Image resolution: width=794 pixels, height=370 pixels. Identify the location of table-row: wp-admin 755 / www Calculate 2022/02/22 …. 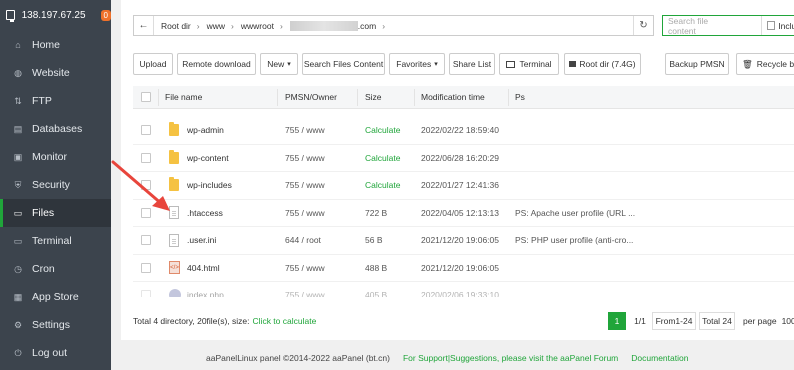
(463, 131).